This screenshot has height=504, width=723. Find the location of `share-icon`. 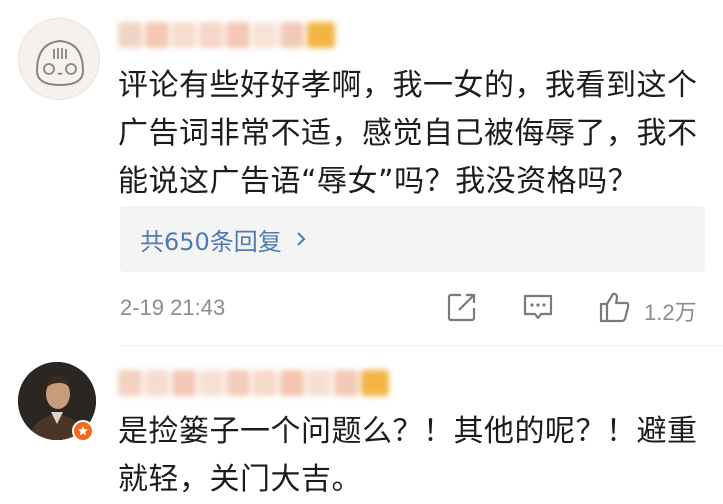

share-icon is located at coordinates (462, 307).